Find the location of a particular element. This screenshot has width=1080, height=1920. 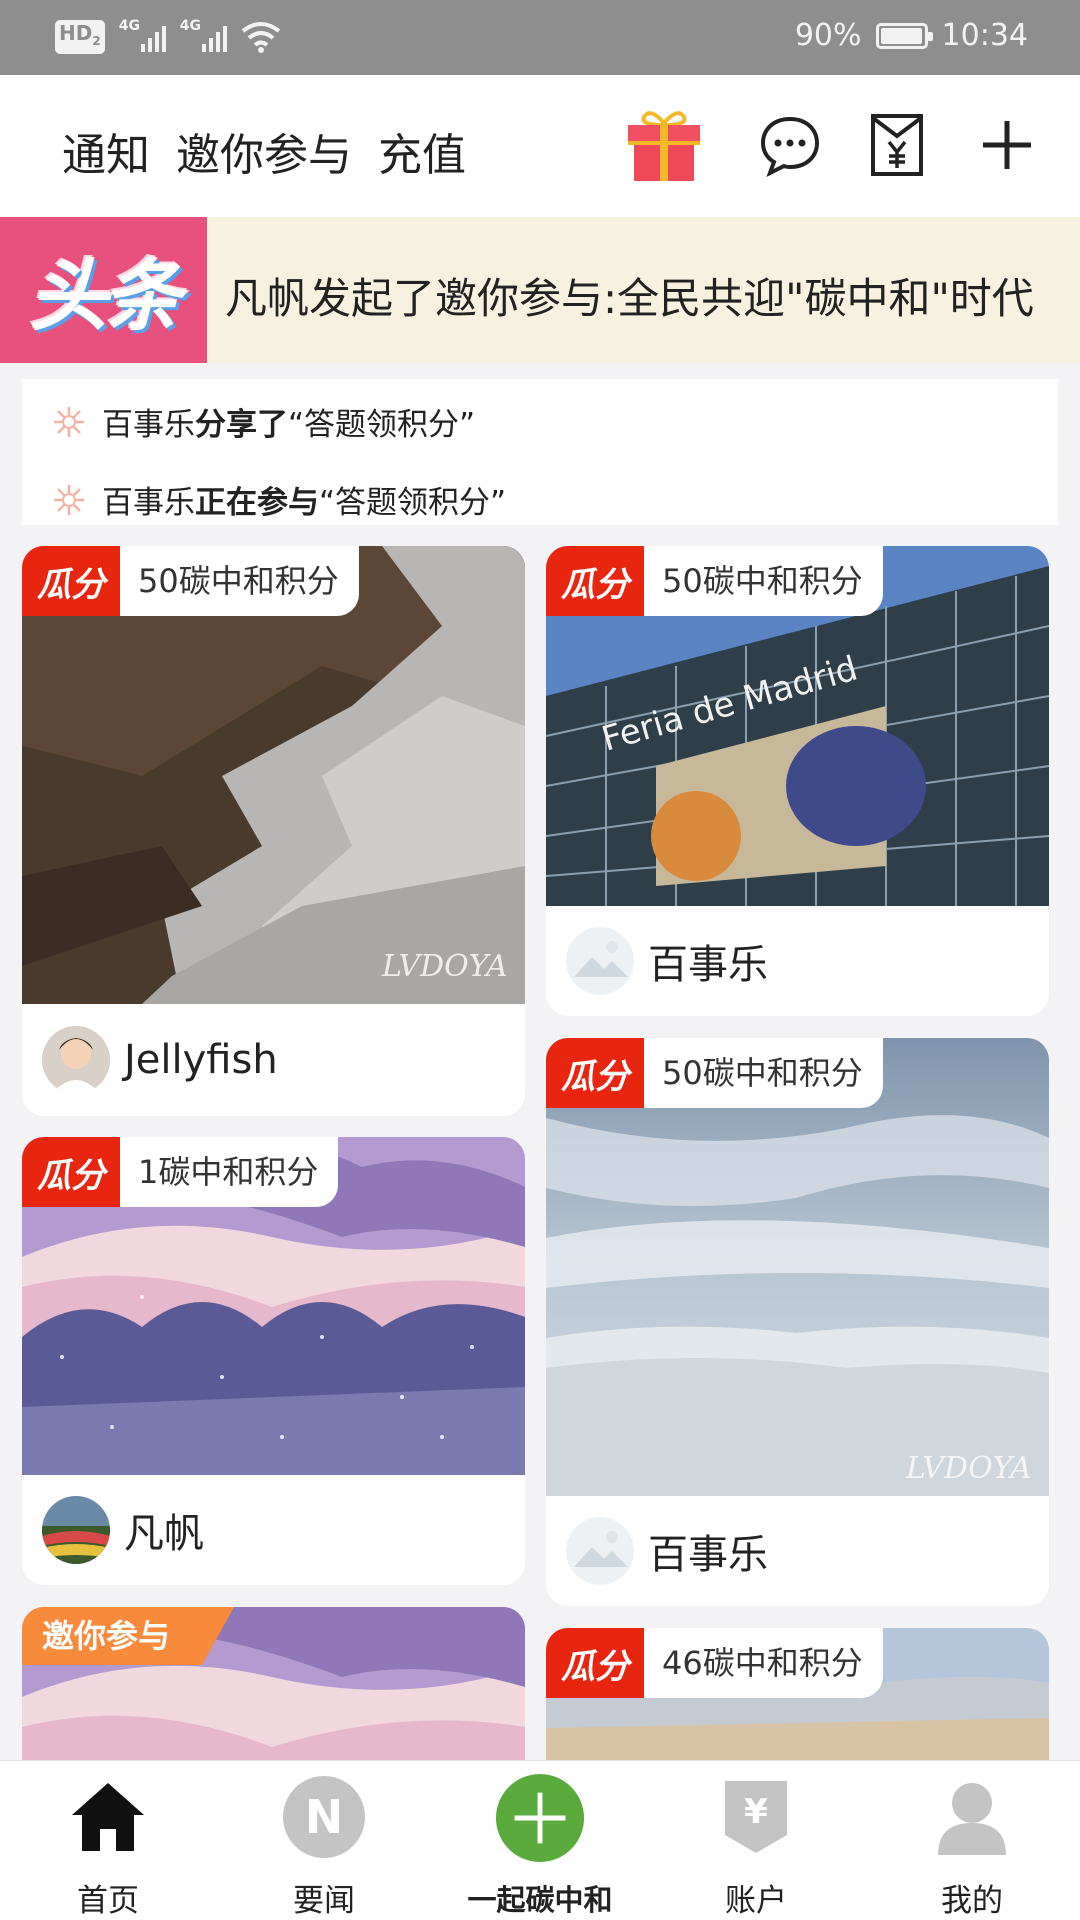

headline-text: 凡帆发起了邀你参与:全民共迎"碳中和"时代 is located at coordinates (629, 298).